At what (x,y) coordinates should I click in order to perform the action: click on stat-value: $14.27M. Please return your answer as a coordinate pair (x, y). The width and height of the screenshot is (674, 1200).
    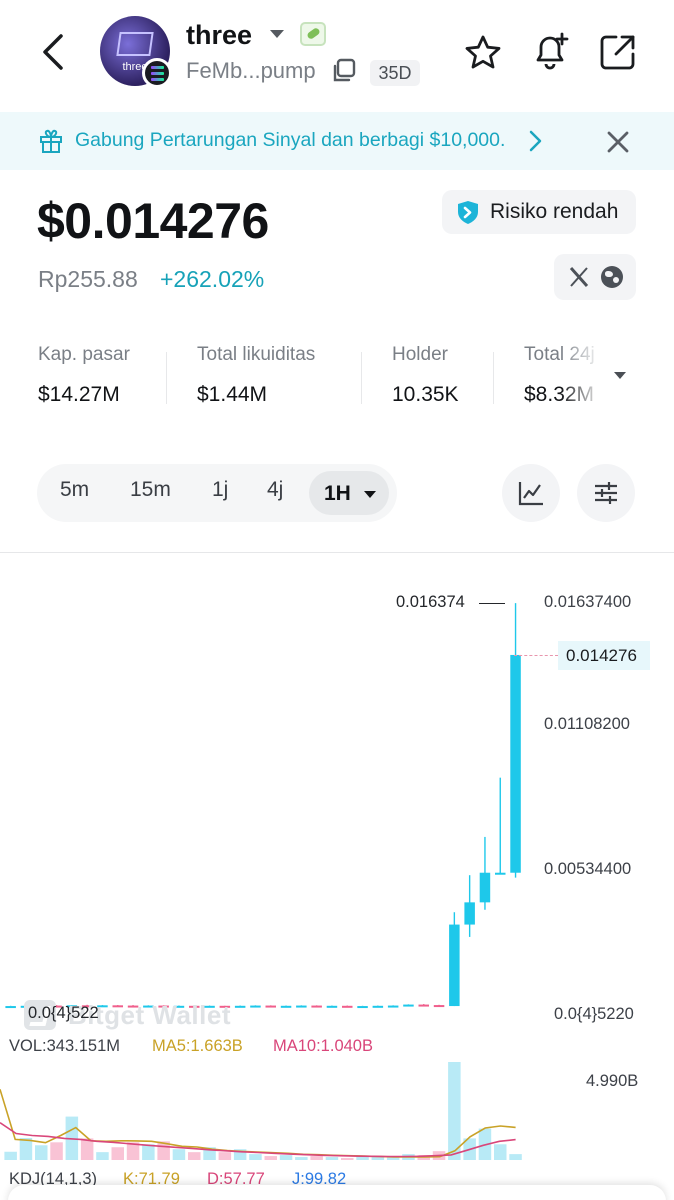
    Looking at the image, I should click on (79, 394).